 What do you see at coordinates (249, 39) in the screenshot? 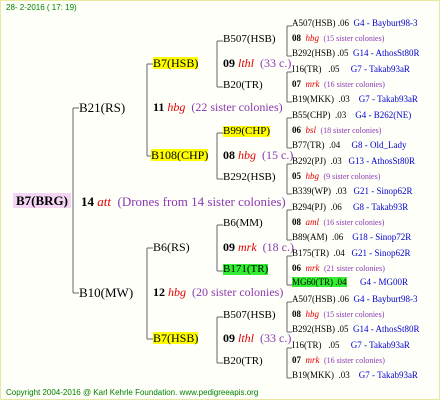
I see `l3-node-0: B507(HSB)` at bounding box center [249, 39].